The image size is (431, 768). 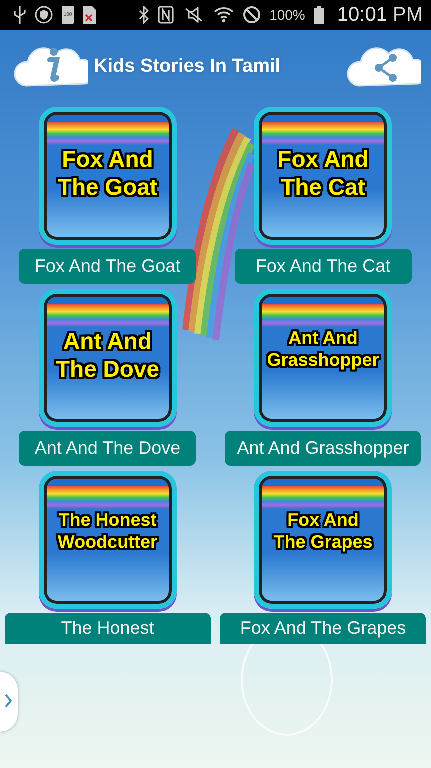 I want to click on cover-title: The Honest, so click(x=107, y=521).